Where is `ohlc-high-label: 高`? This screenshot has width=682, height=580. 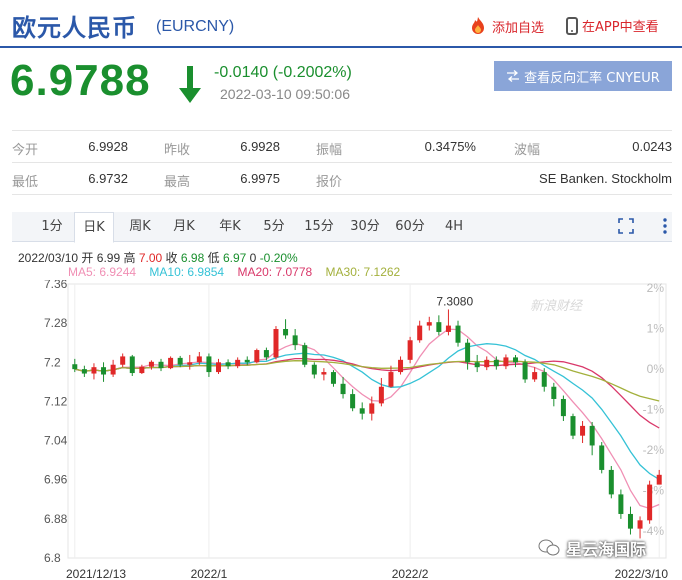
ohlc-high-label: 高 is located at coordinates (129, 258).